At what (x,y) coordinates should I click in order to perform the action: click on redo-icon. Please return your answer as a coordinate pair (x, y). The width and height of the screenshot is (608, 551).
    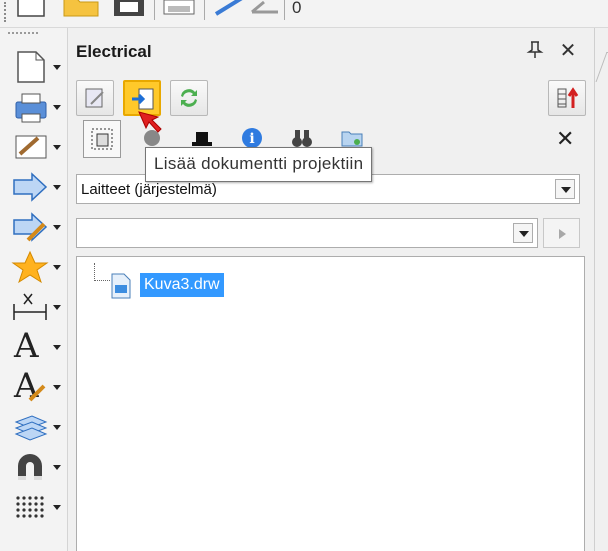
    Looking at the image, I should click on (266, 11).